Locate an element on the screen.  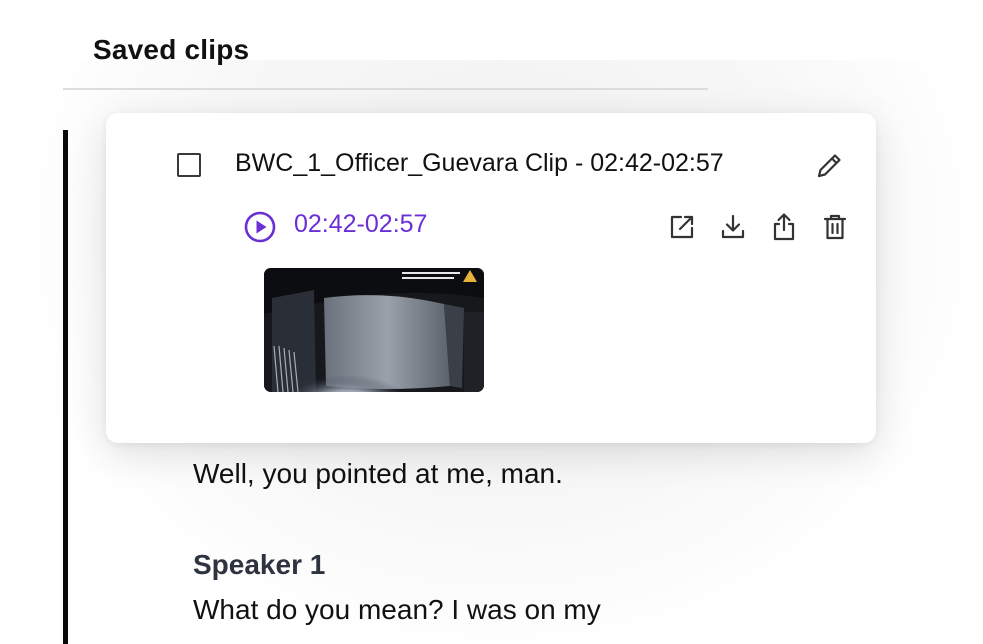
play-circle-icon is located at coordinates (260, 227).